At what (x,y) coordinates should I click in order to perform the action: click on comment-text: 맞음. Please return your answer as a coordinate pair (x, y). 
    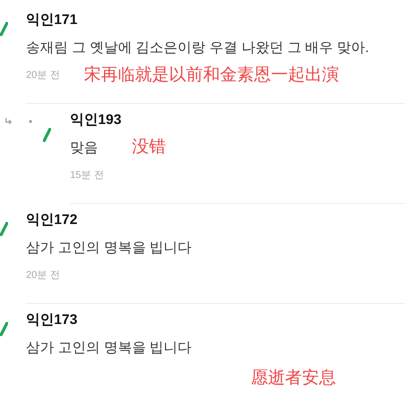
    Looking at the image, I should click on (84, 147).